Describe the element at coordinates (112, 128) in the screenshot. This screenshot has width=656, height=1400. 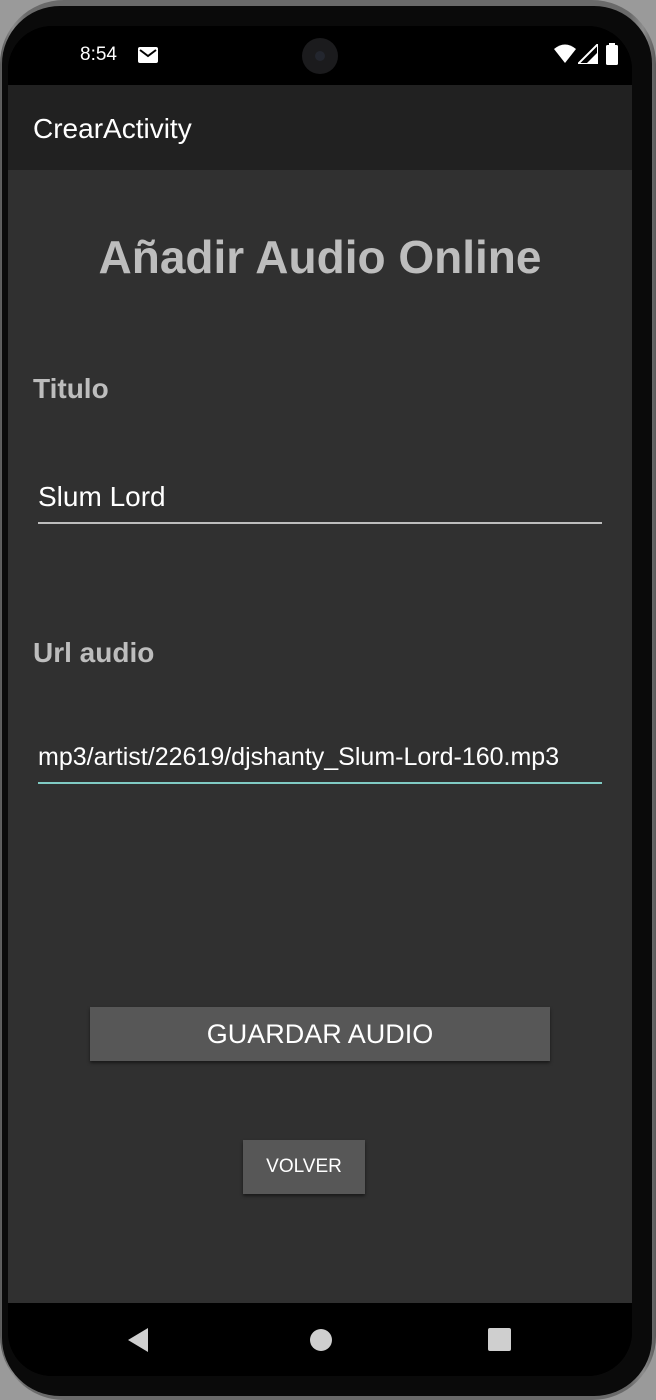
I see `app-title: CrearActivity` at that location.